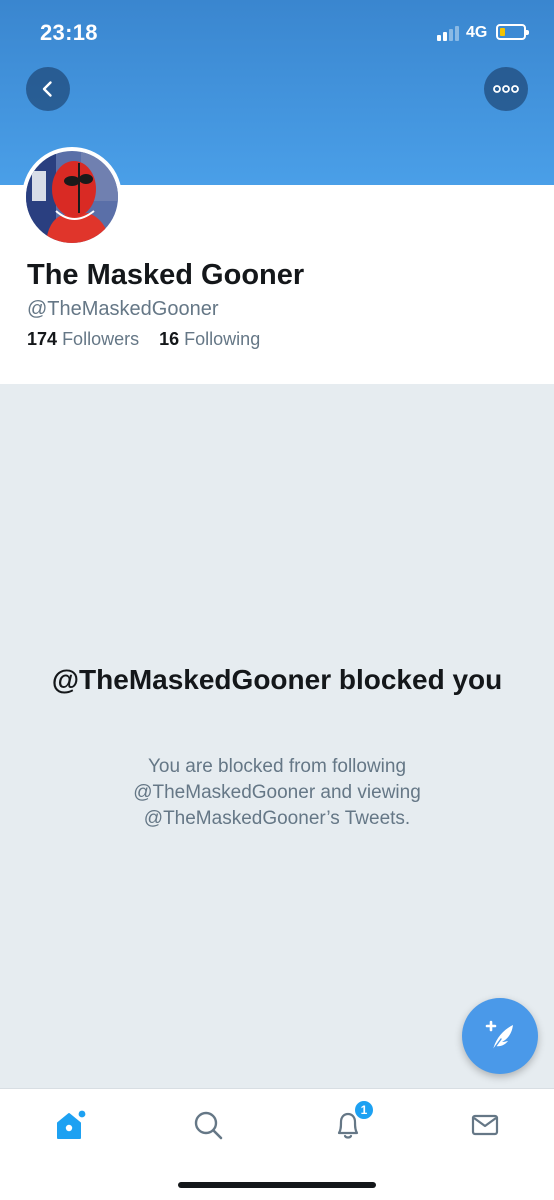 This screenshot has width=554, height=1200. What do you see at coordinates (69, 32) in the screenshot?
I see `status-time: 23:18` at bounding box center [69, 32].